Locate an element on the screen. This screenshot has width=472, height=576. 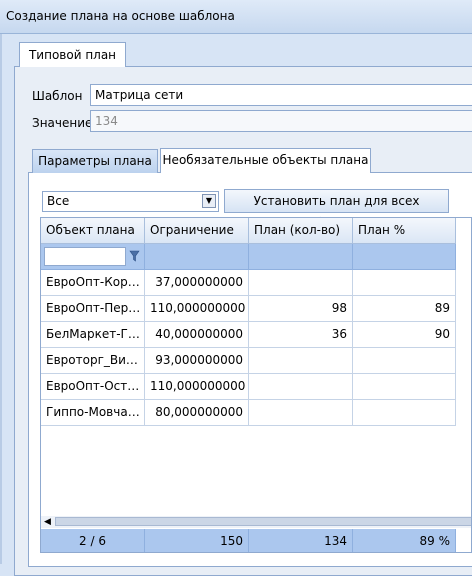
funnel-icon is located at coordinates (134, 256).